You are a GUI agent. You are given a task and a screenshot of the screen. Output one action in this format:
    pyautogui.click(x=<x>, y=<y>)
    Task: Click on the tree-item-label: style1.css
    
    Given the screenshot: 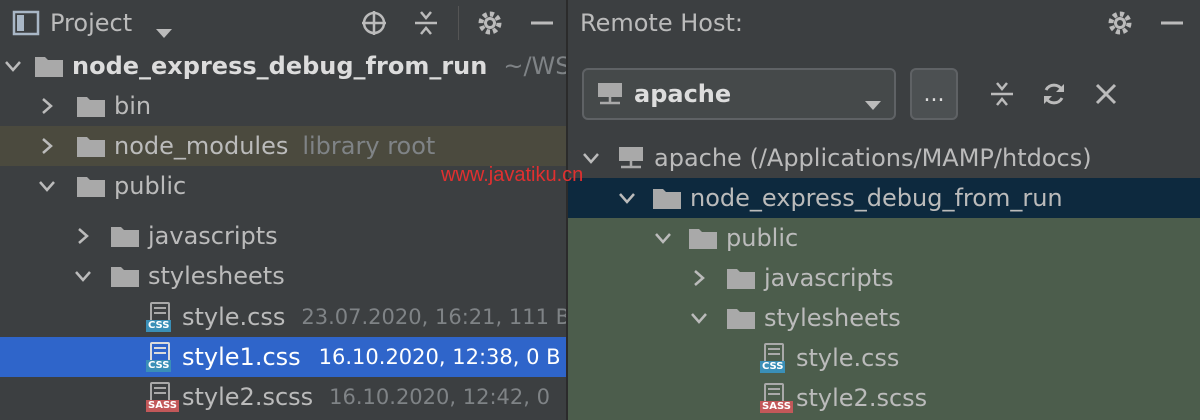 What is the action you would take?
    pyautogui.click(x=241, y=357)
    